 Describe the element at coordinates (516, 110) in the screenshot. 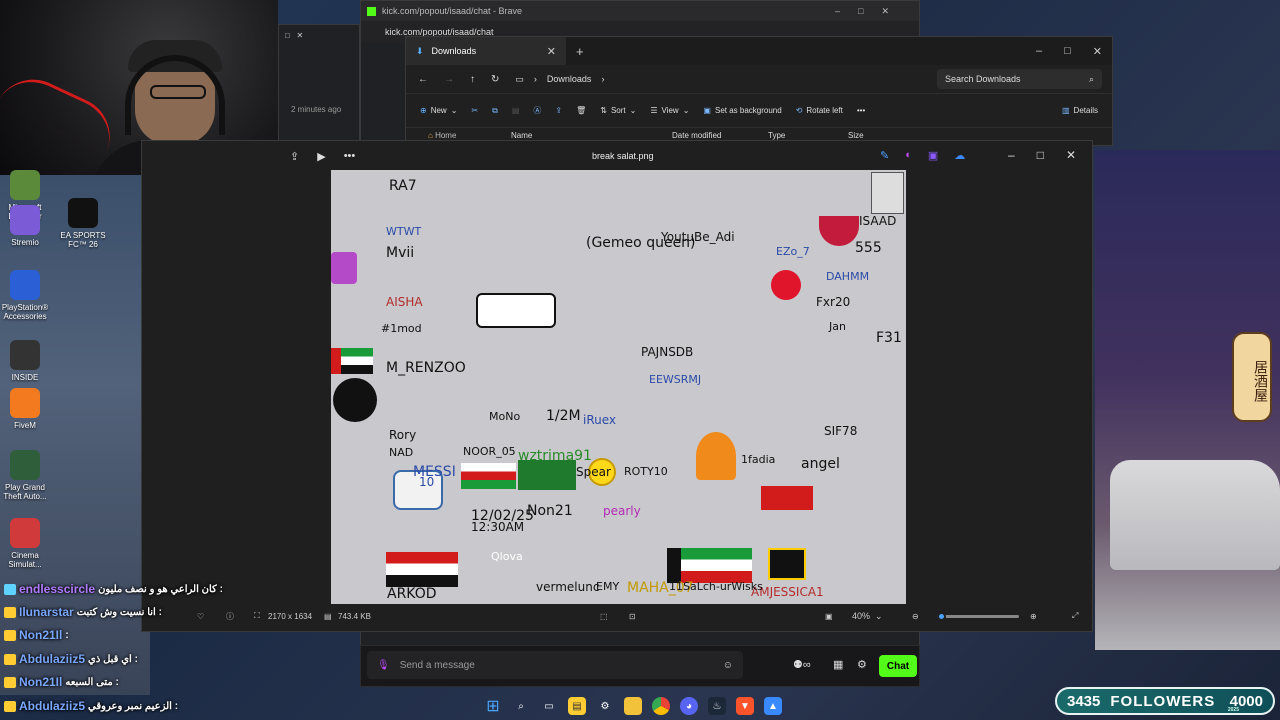

I see `paste-icon: ▤` at that location.